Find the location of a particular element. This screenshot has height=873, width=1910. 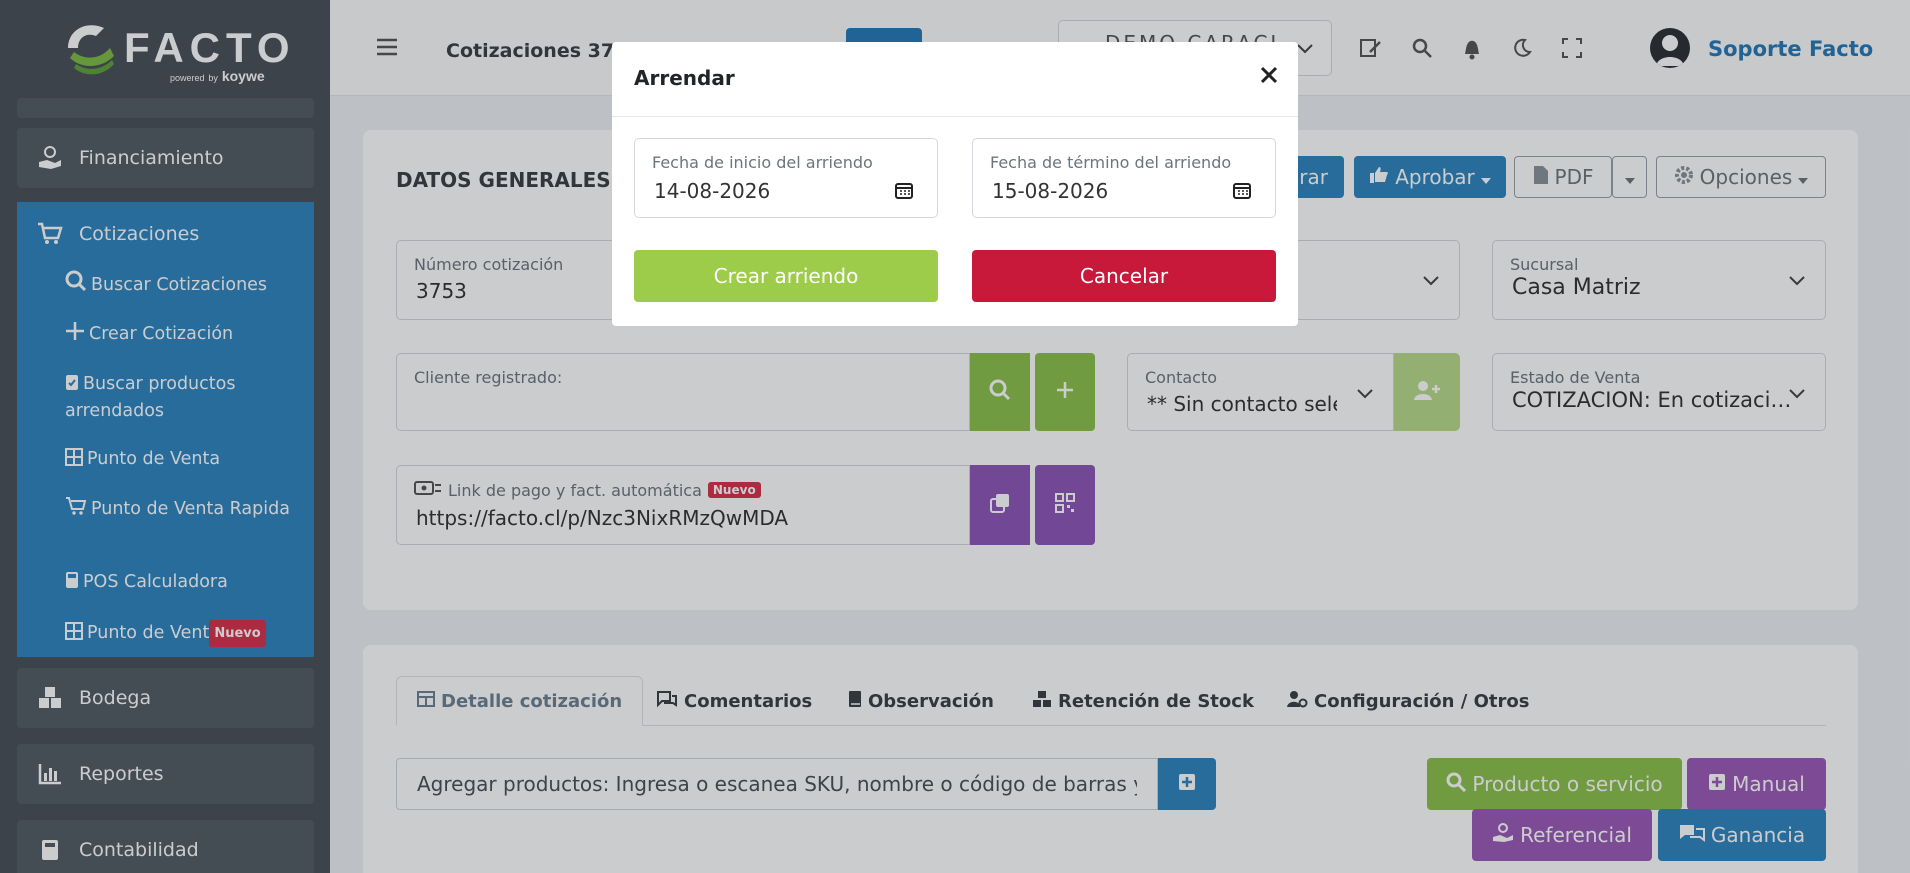

cancel-button: Cancelar is located at coordinates (1124, 276).